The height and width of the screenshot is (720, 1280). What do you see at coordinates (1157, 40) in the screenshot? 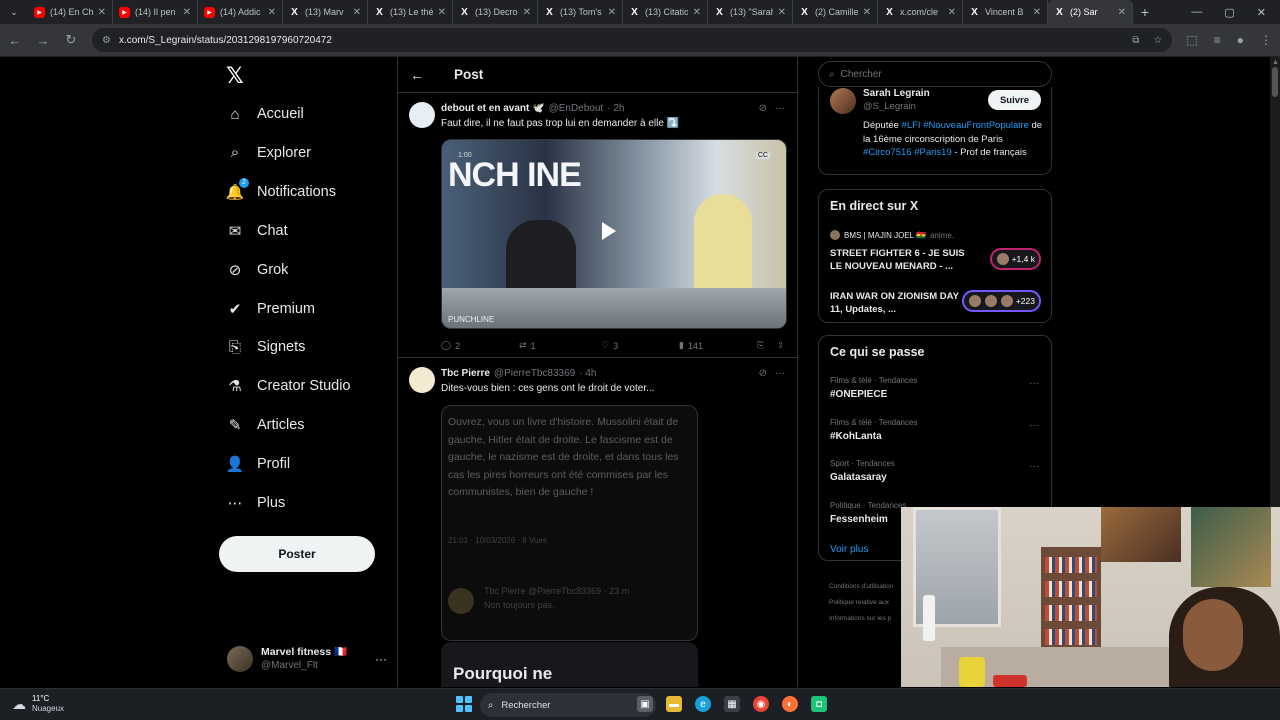
I see `bookmark-star-icon: ☆` at bounding box center [1157, 40].